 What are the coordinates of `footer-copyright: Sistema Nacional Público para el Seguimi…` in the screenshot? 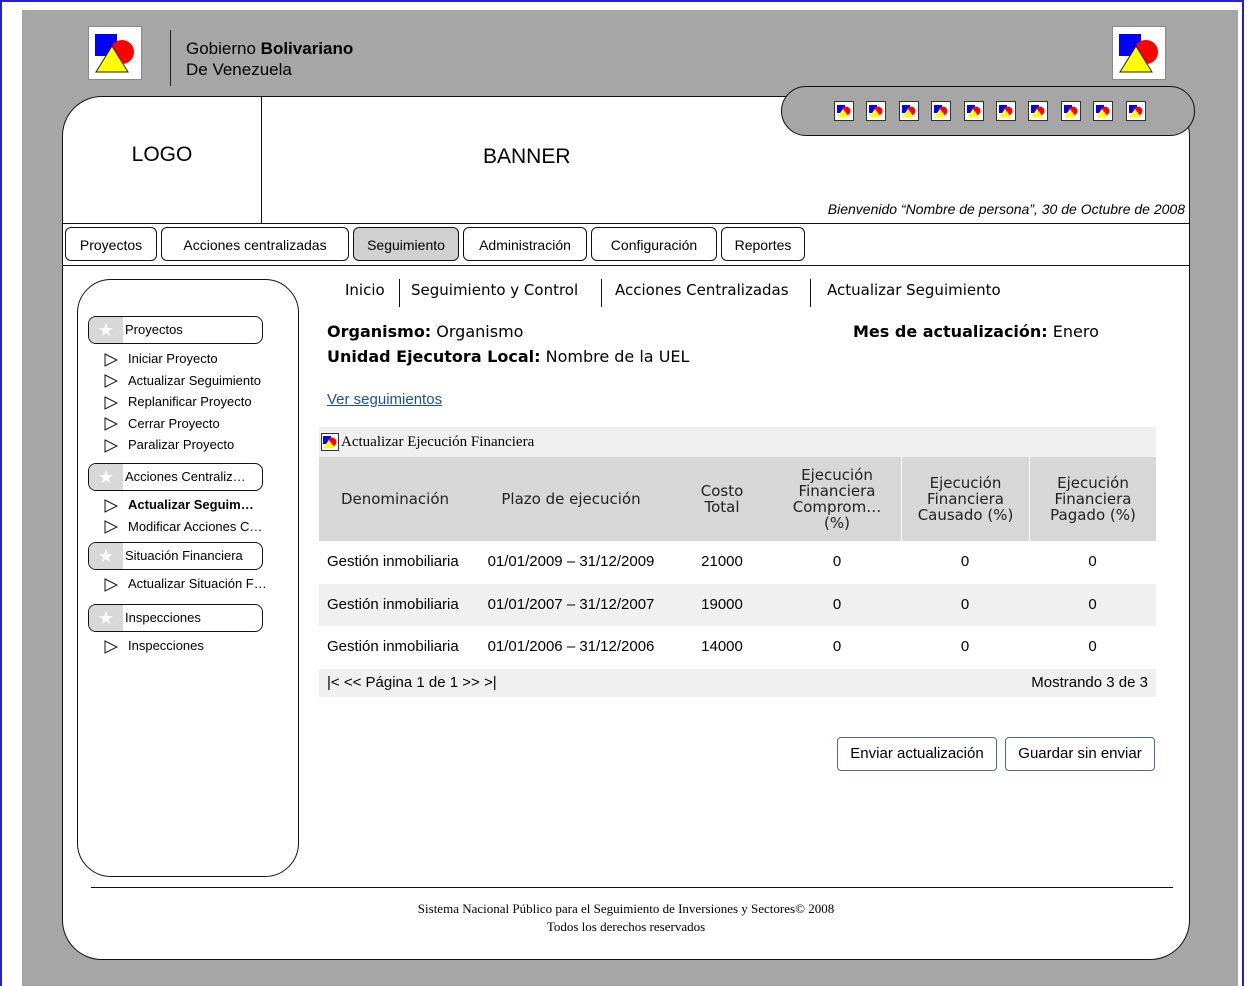 It's located at (626, 908).